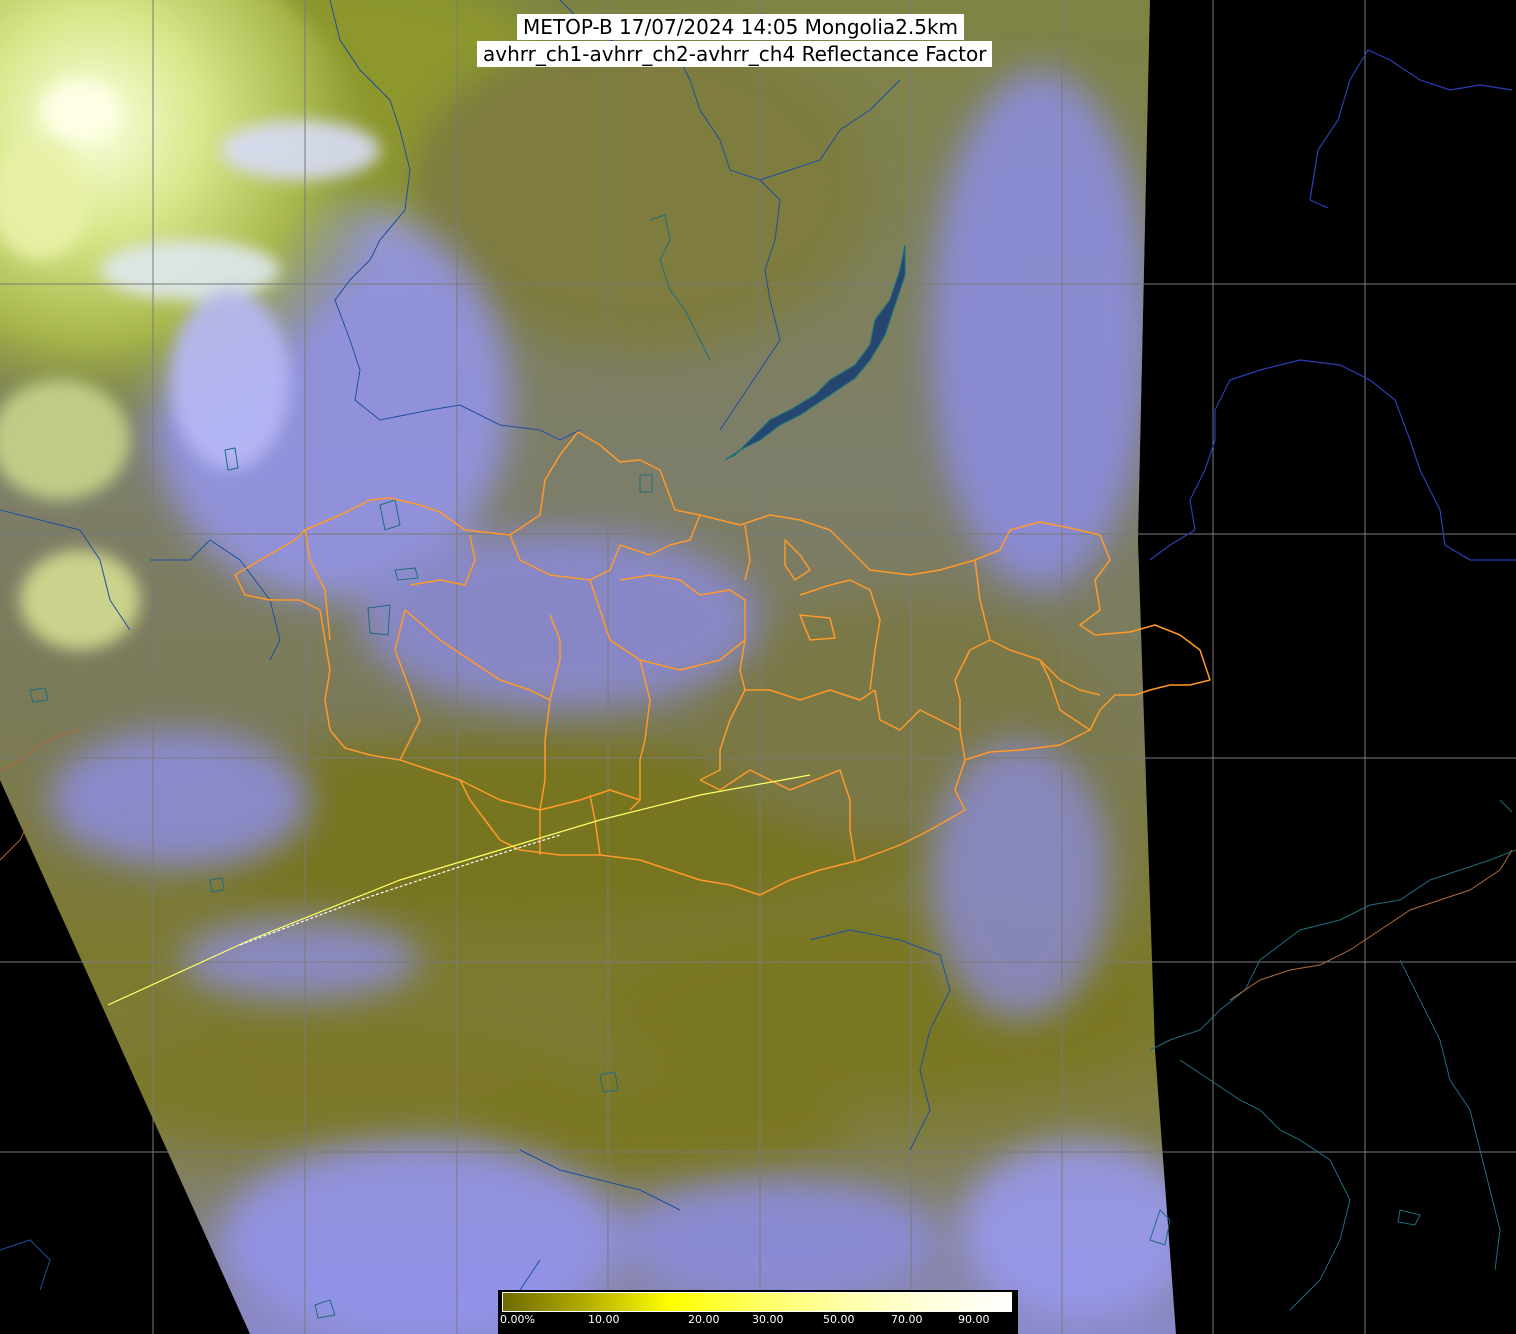 The width and height of the screenshot is (1516, 1334). What do you see at coordinates (741, 27) in the screenshot?
I see `map-title: METOP-B 17/07/2024 14:05 Mongolia2.5km` at bounding box center [741, 27].